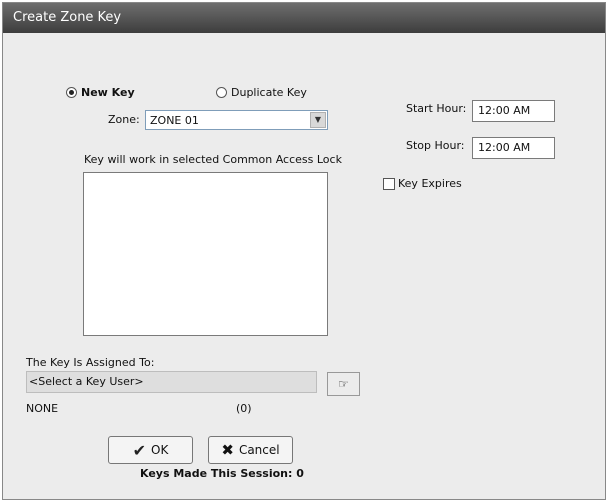  What do you see at coordinates (236, 120) in the screenshot?
I see `zone-select: ZONE 01 ▼` at bounding box center [236, 120].